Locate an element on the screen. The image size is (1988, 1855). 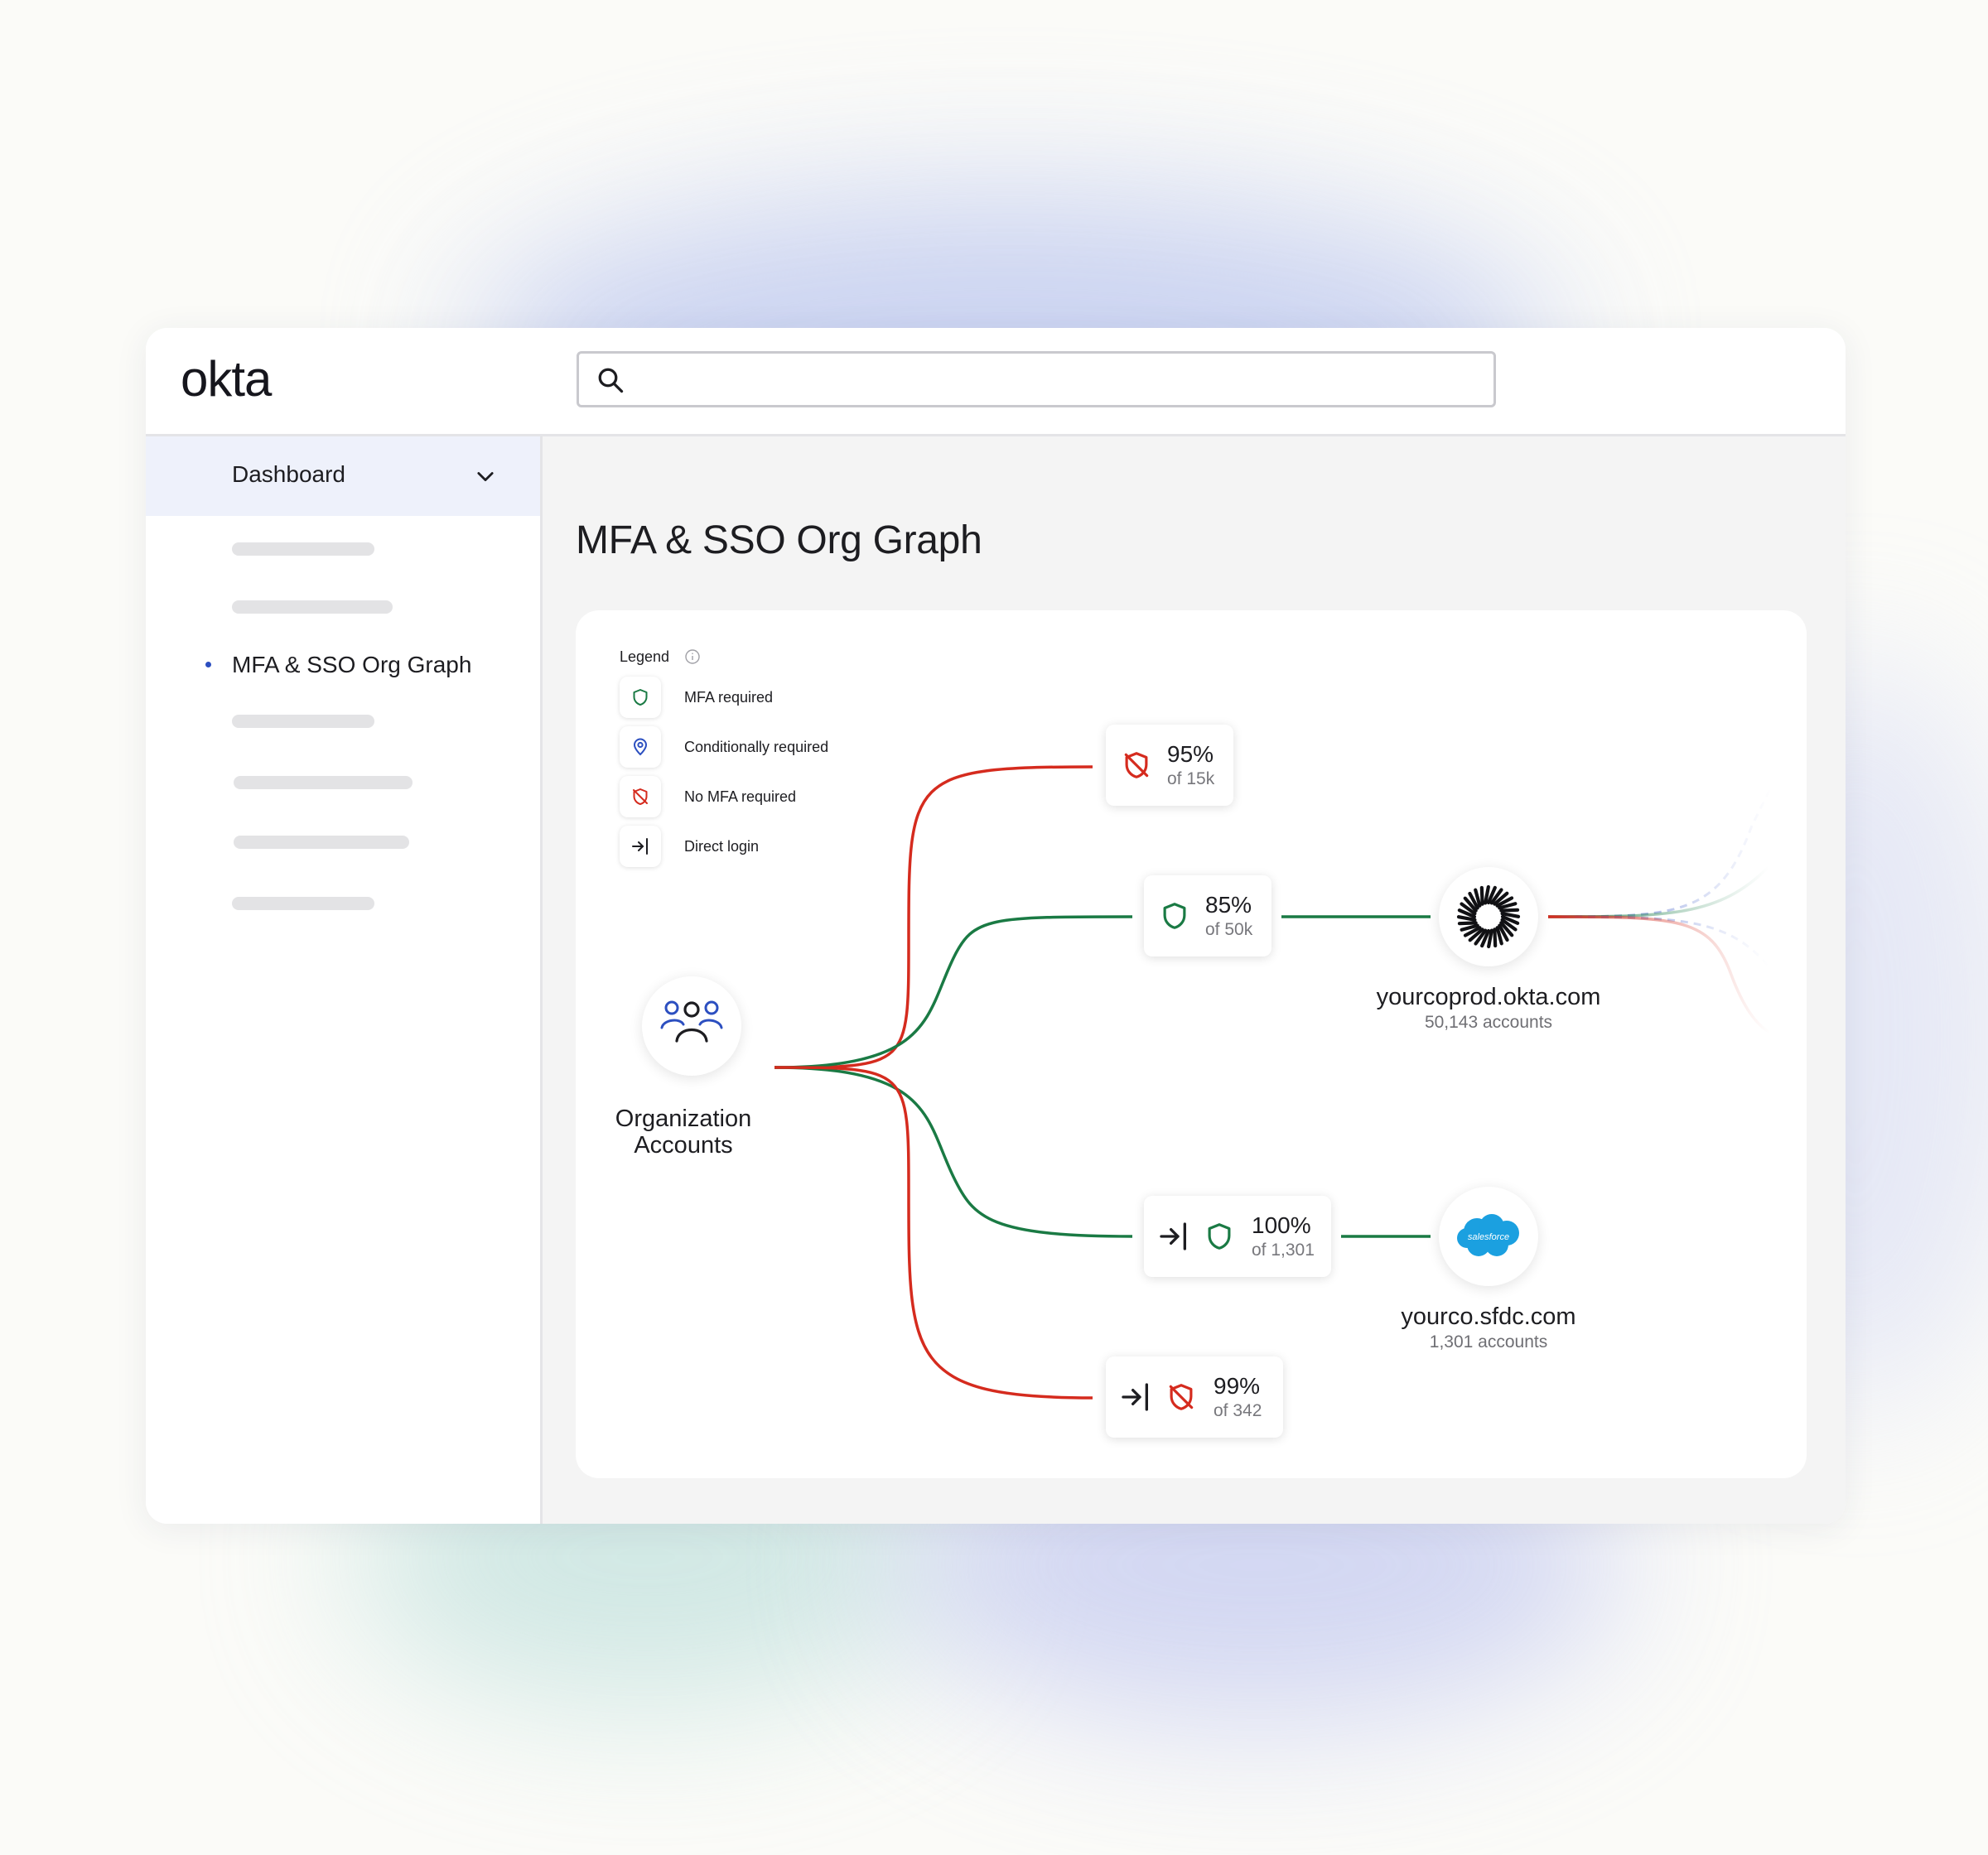
stat-card-99: 99% of 342 is located at coordinates (1194, 1397).